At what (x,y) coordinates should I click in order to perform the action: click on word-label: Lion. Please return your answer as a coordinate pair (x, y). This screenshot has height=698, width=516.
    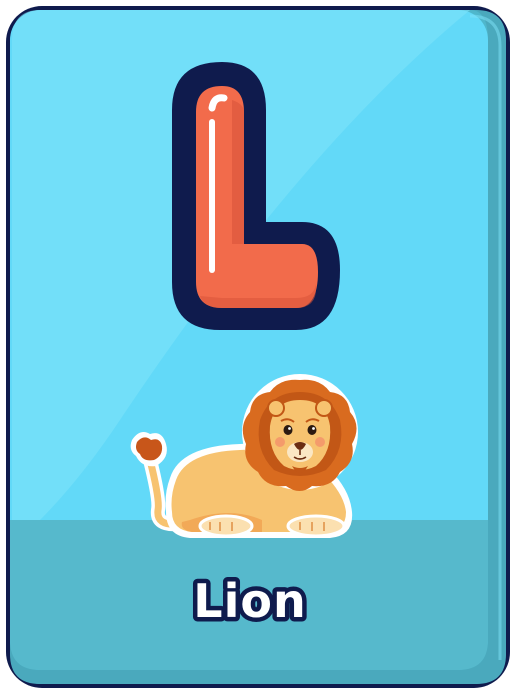
    Looking at the image, I should click on (249, 601).